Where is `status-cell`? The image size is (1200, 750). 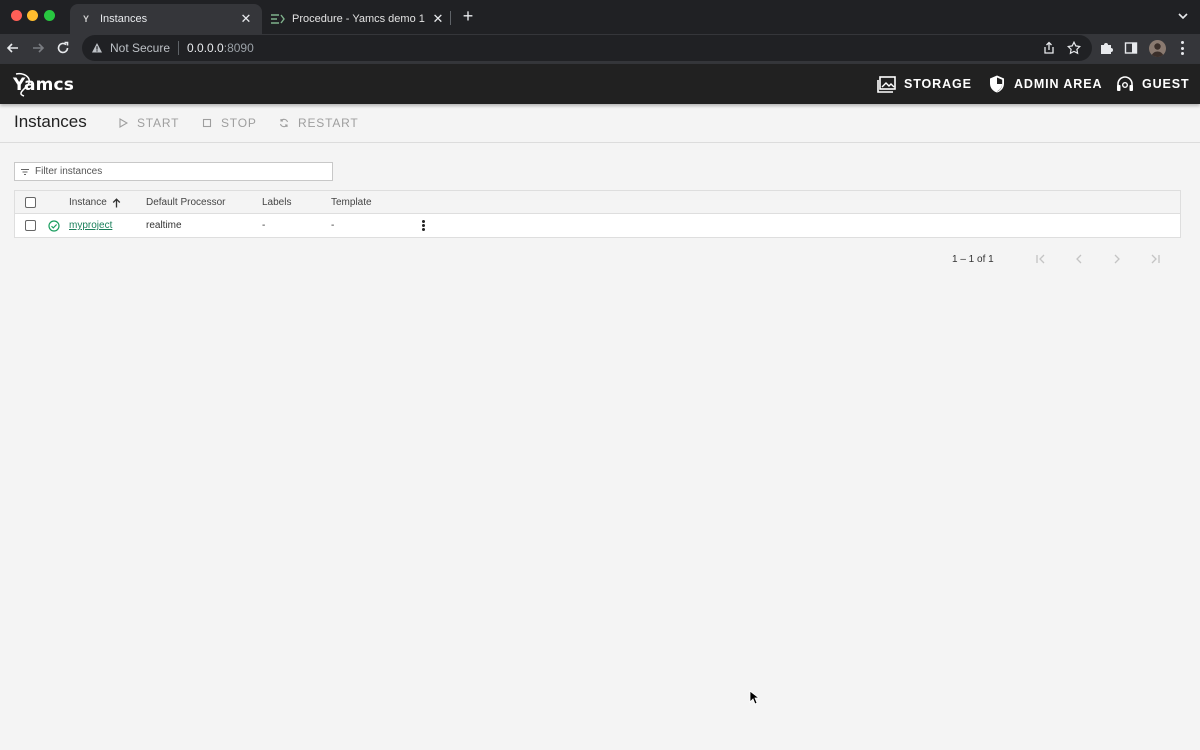 status-cell is located at coordinates (54, 225).